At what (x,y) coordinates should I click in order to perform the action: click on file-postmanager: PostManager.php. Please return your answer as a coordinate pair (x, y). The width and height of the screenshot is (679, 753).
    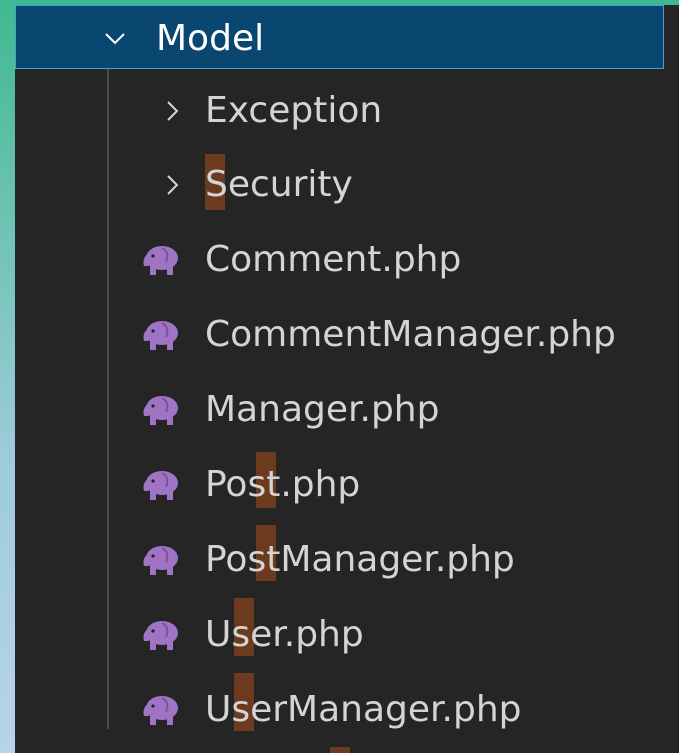
    Looking at the image, I should click on (347, 560).